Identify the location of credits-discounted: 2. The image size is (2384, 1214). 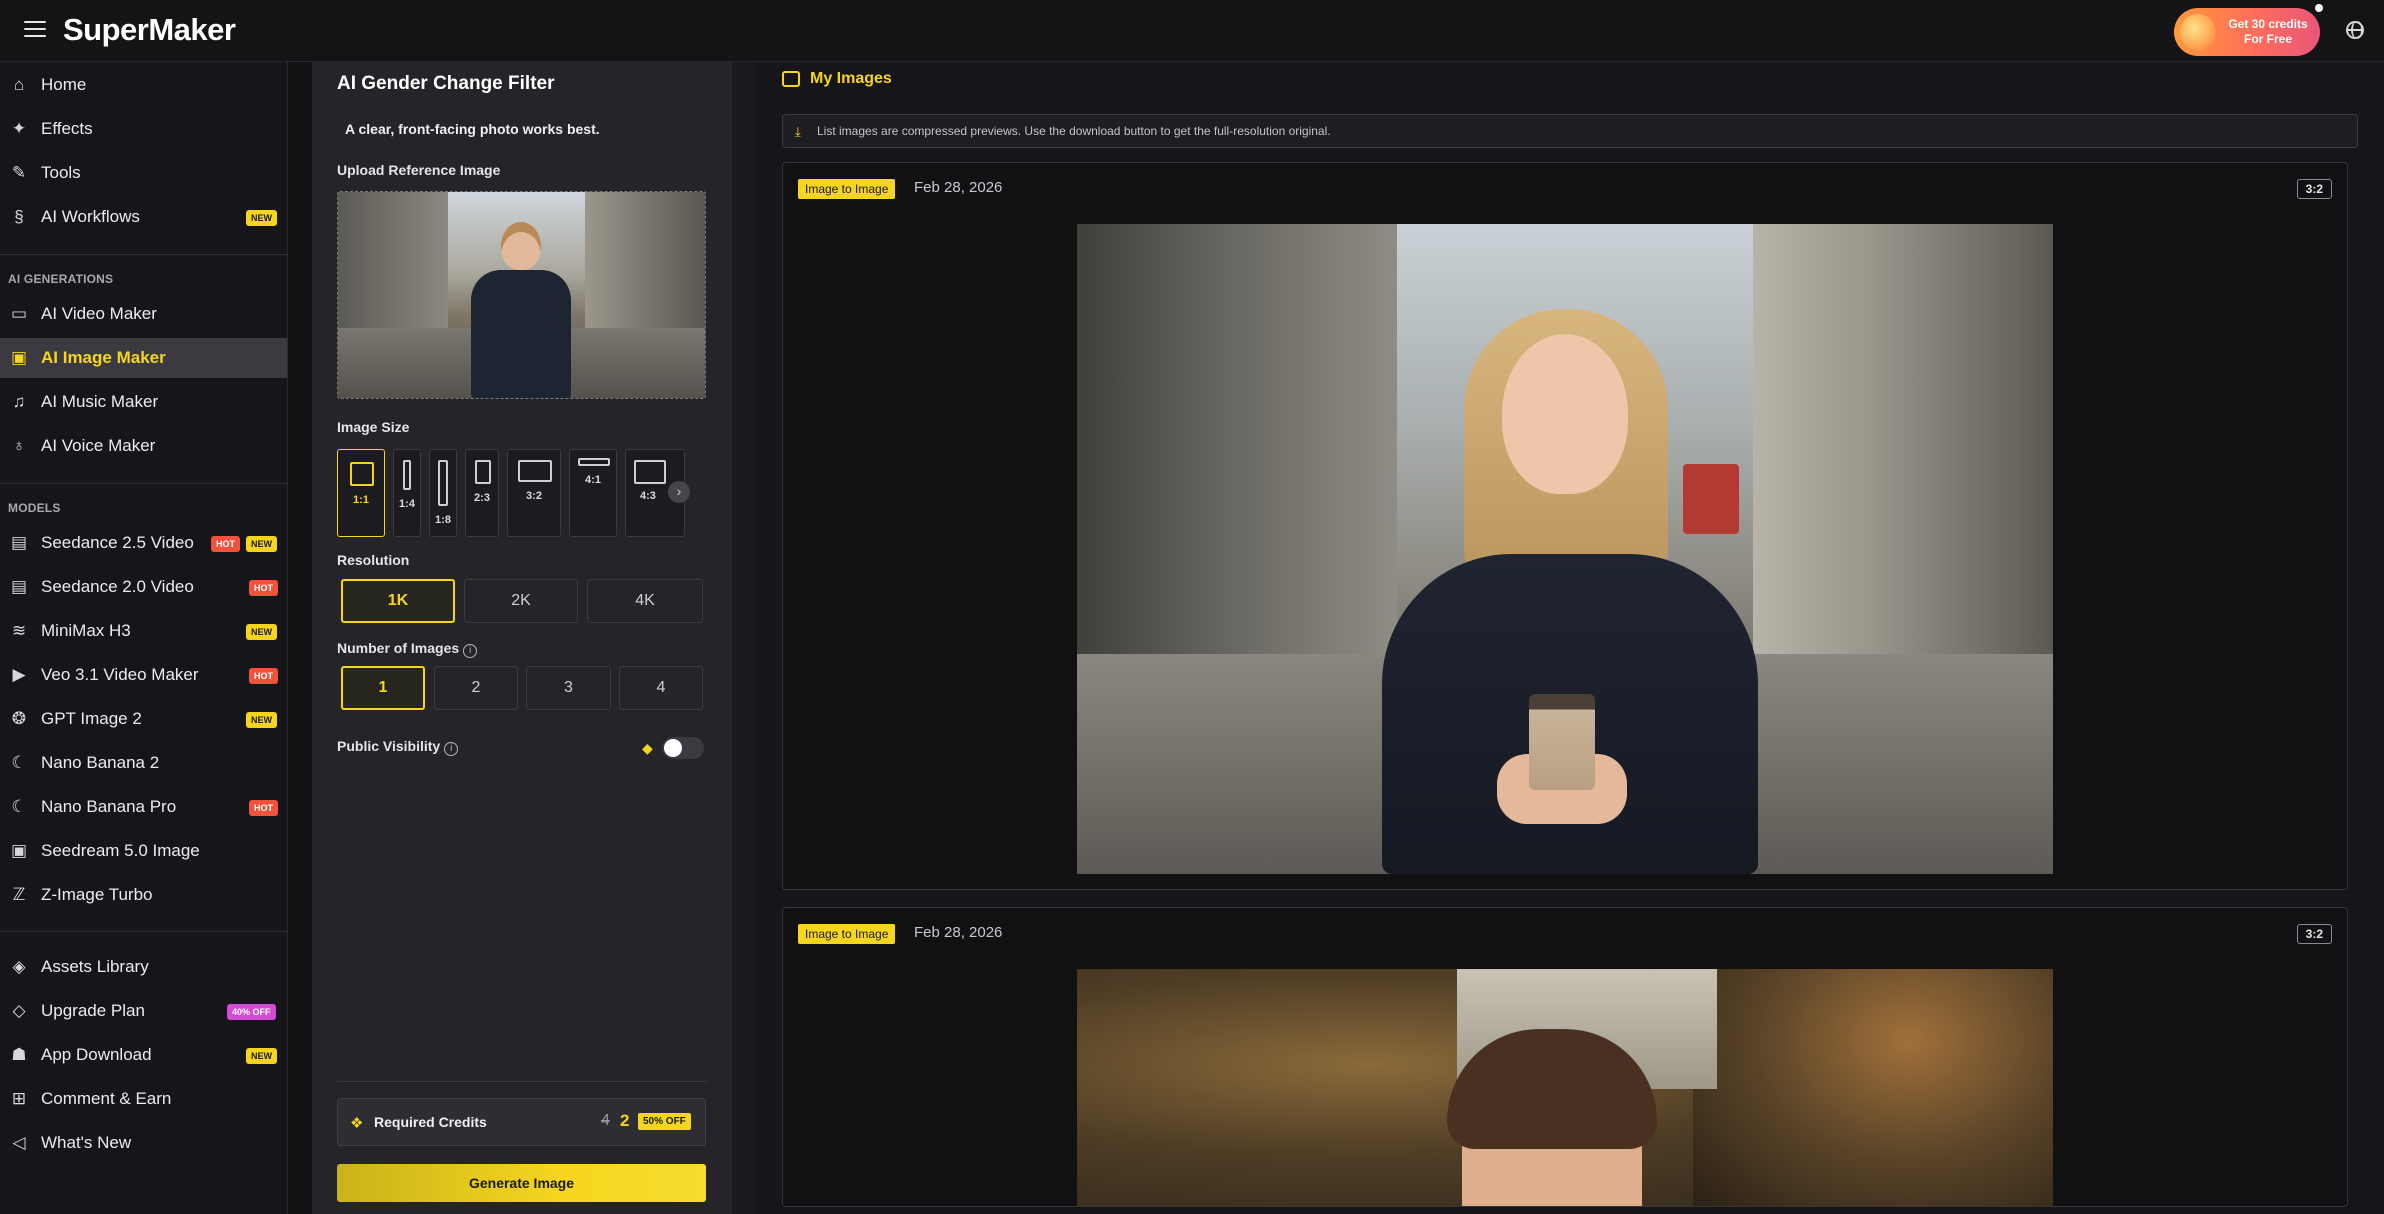
(625, 1120).